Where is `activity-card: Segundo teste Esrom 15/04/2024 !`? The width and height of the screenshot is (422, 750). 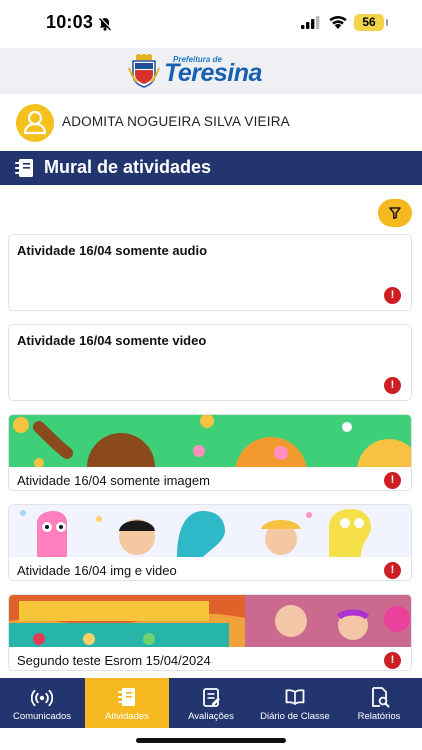 activity-card: Segundo teste Esrom 15/04/2024 ! is located at coordinates (210, 632).